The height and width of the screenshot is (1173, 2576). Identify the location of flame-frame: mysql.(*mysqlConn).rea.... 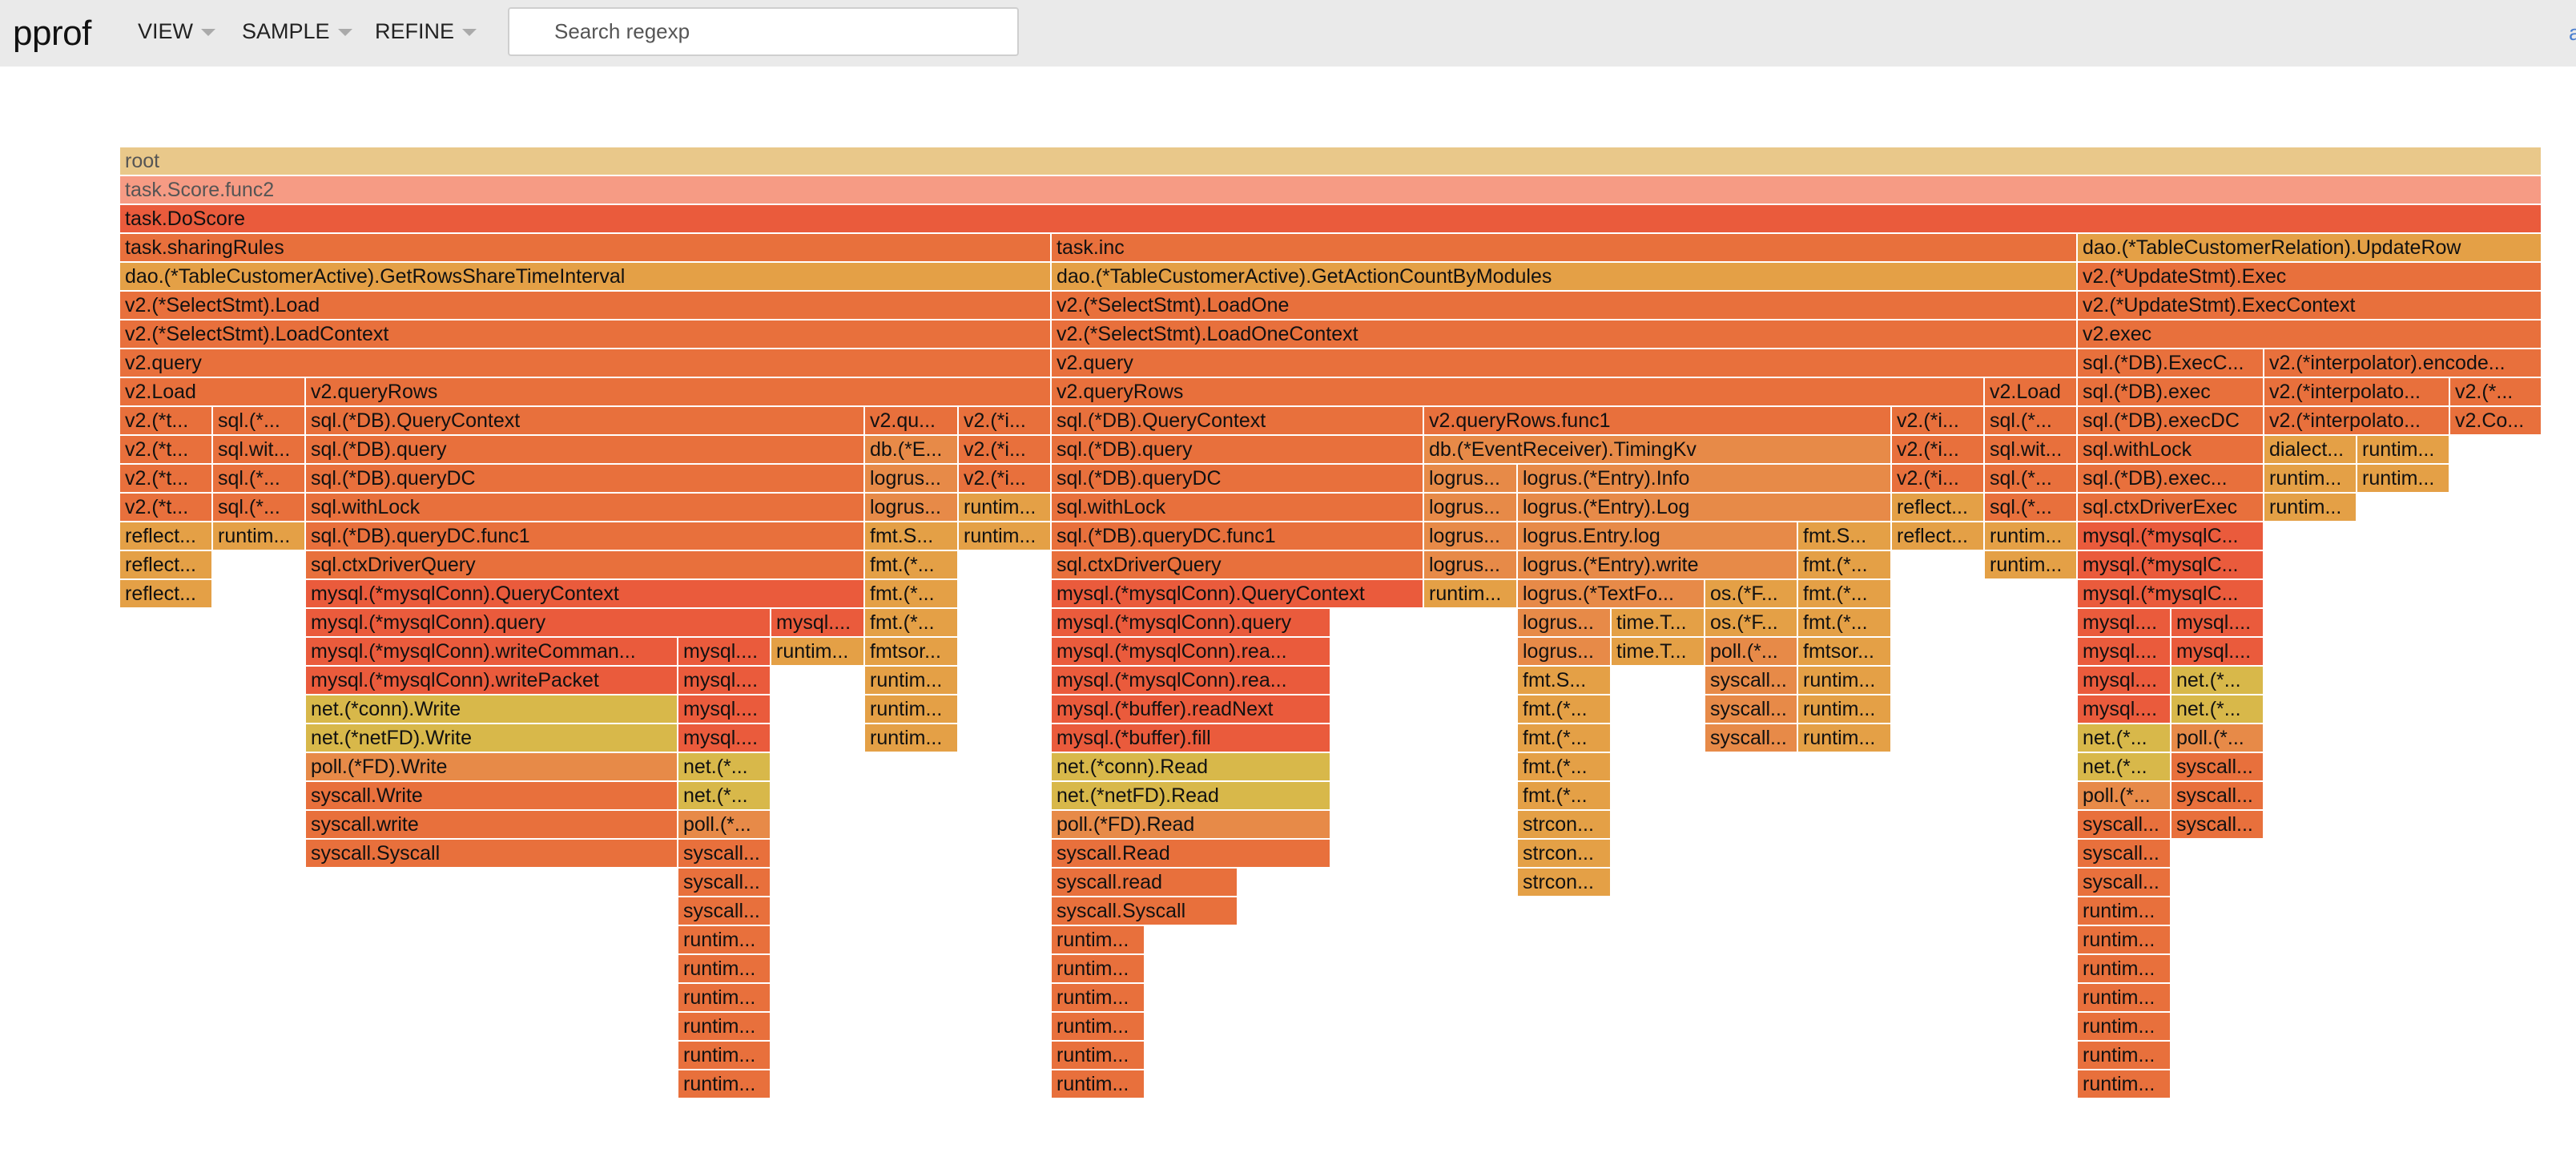
(1191, 652).